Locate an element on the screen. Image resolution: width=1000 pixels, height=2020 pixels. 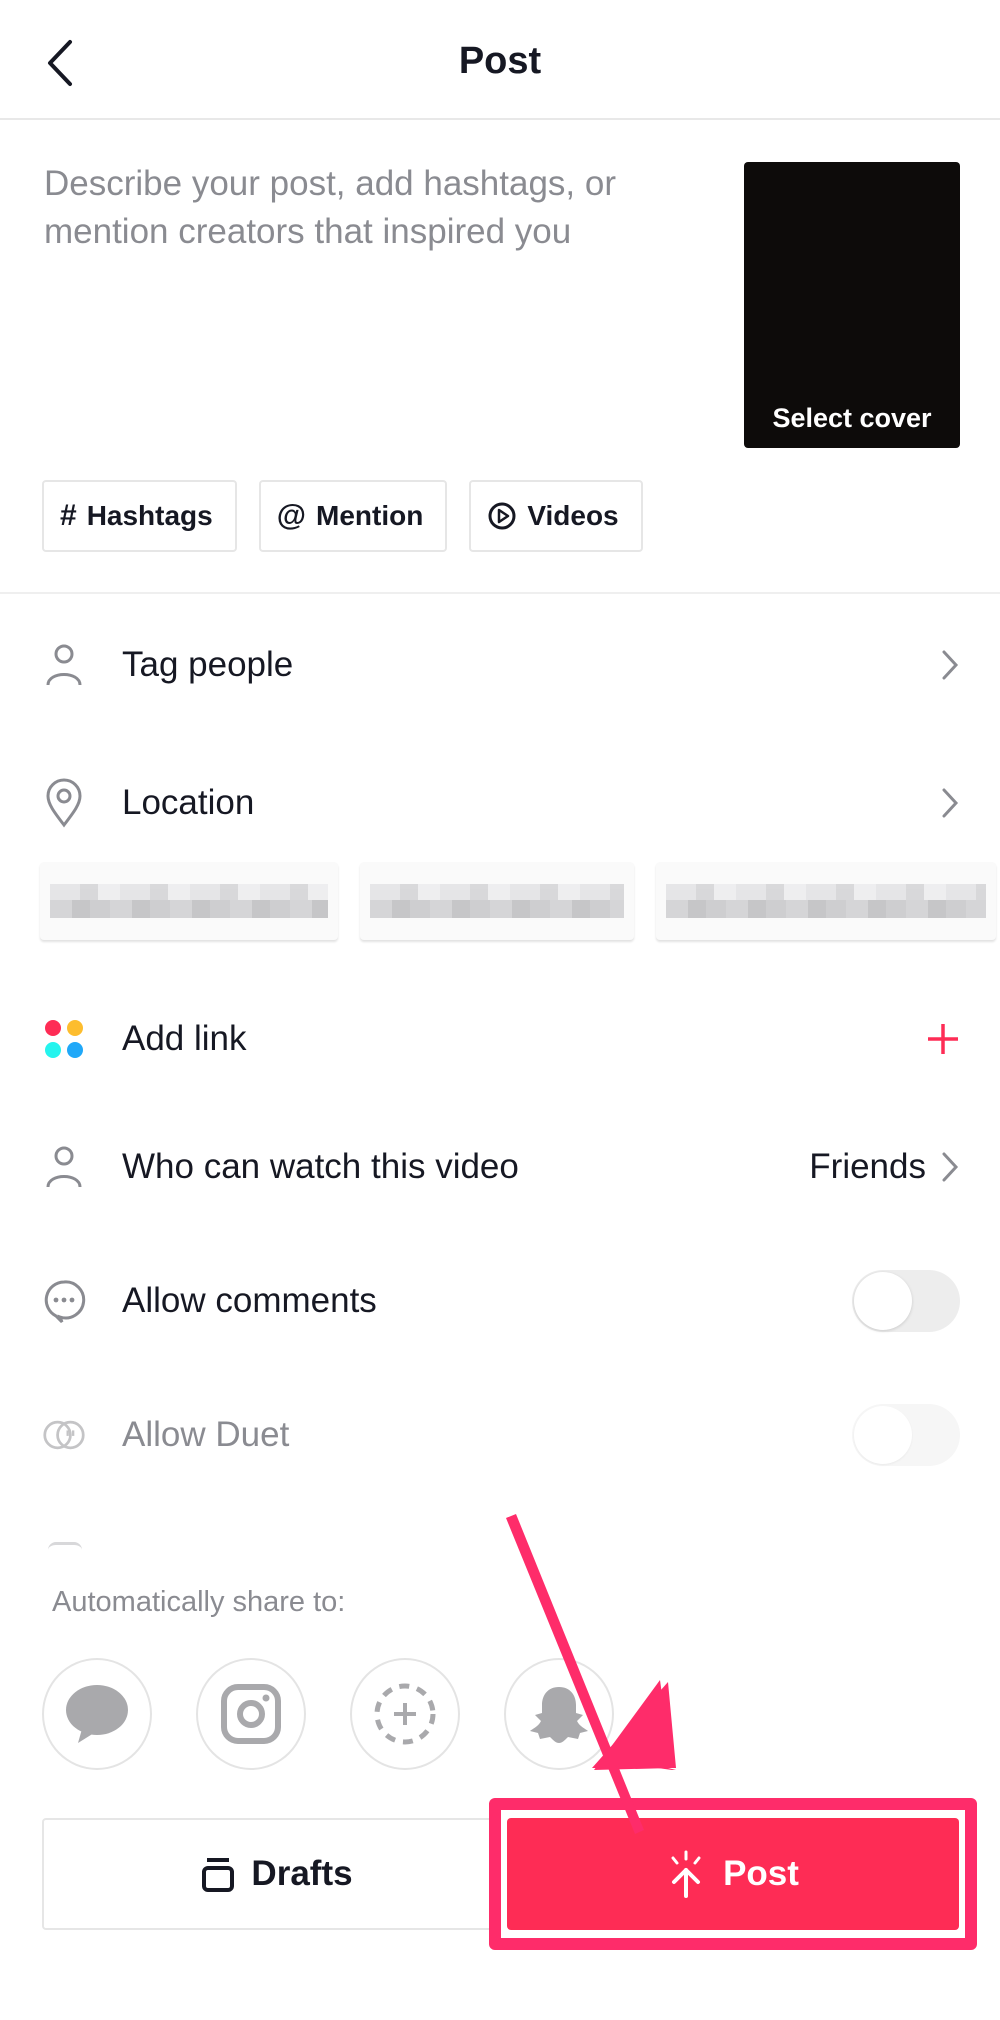
allow-comments-toggle is located at coordinates (906, 1301).